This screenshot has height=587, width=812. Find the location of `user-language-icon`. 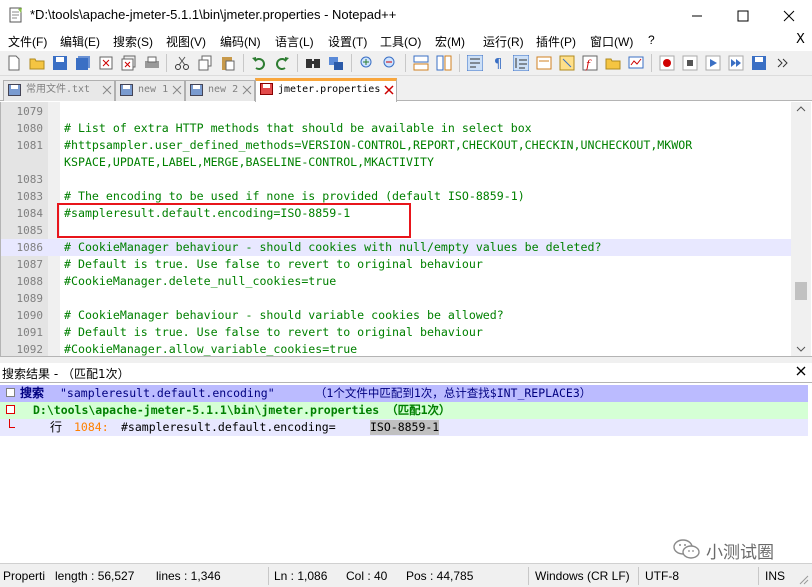

user-language-icon is located at coordinates (544, 63).